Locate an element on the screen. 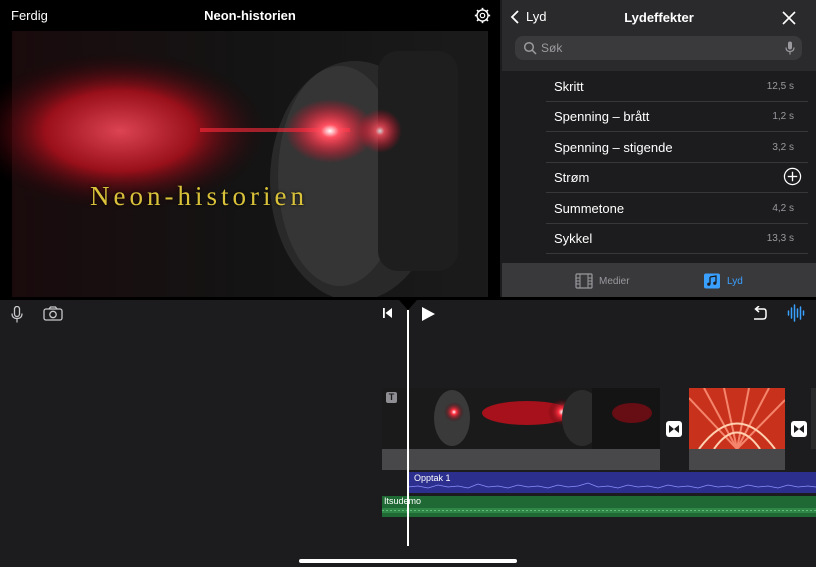 This screenshot has height=567, width=816. preview-toolbar: Ferdig Neon-historien is located at coordinates (250, 15).